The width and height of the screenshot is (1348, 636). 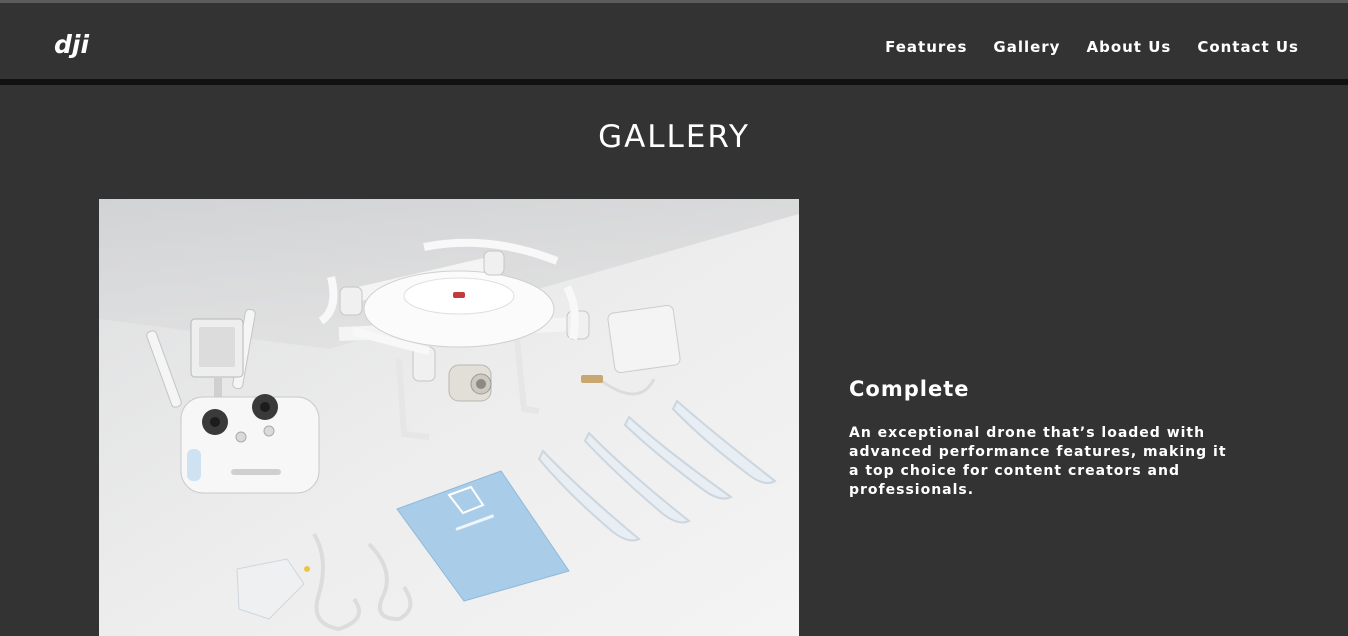 What do you see at coordinates (1026, 47) in the screenshot?
I see `nav-gallery: Gallery` at bounding box center [1026, 47].